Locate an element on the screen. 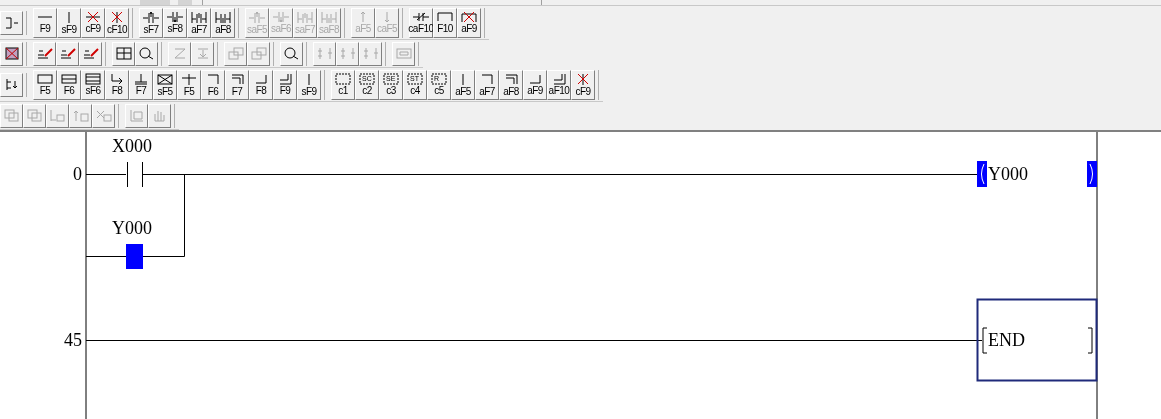 Image resolution: width=1161 pixels, height=419 pixels. device-label: X000 is located at coordinates (132, 146).